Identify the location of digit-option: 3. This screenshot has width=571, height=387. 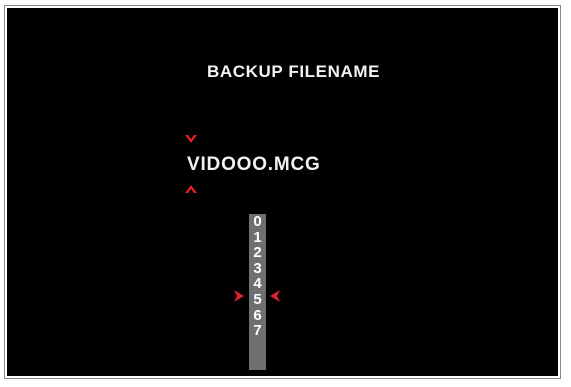
(257, 269).